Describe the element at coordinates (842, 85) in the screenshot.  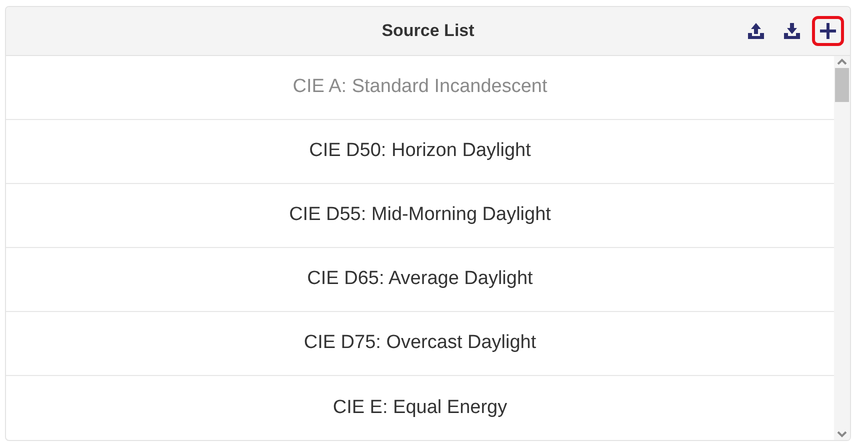
I see `scrollbar-thumb` at that location.